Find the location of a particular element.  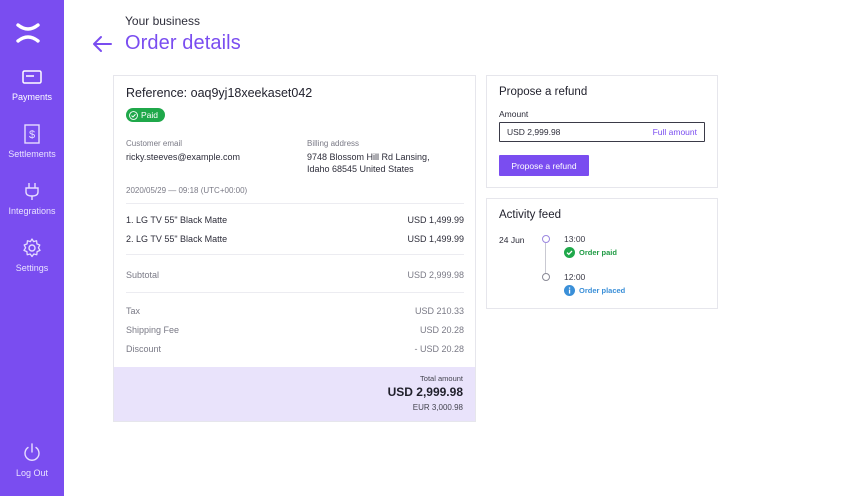

shipping-row: Shipping Fee USD 20.28 is located at coordinates (295, 330).